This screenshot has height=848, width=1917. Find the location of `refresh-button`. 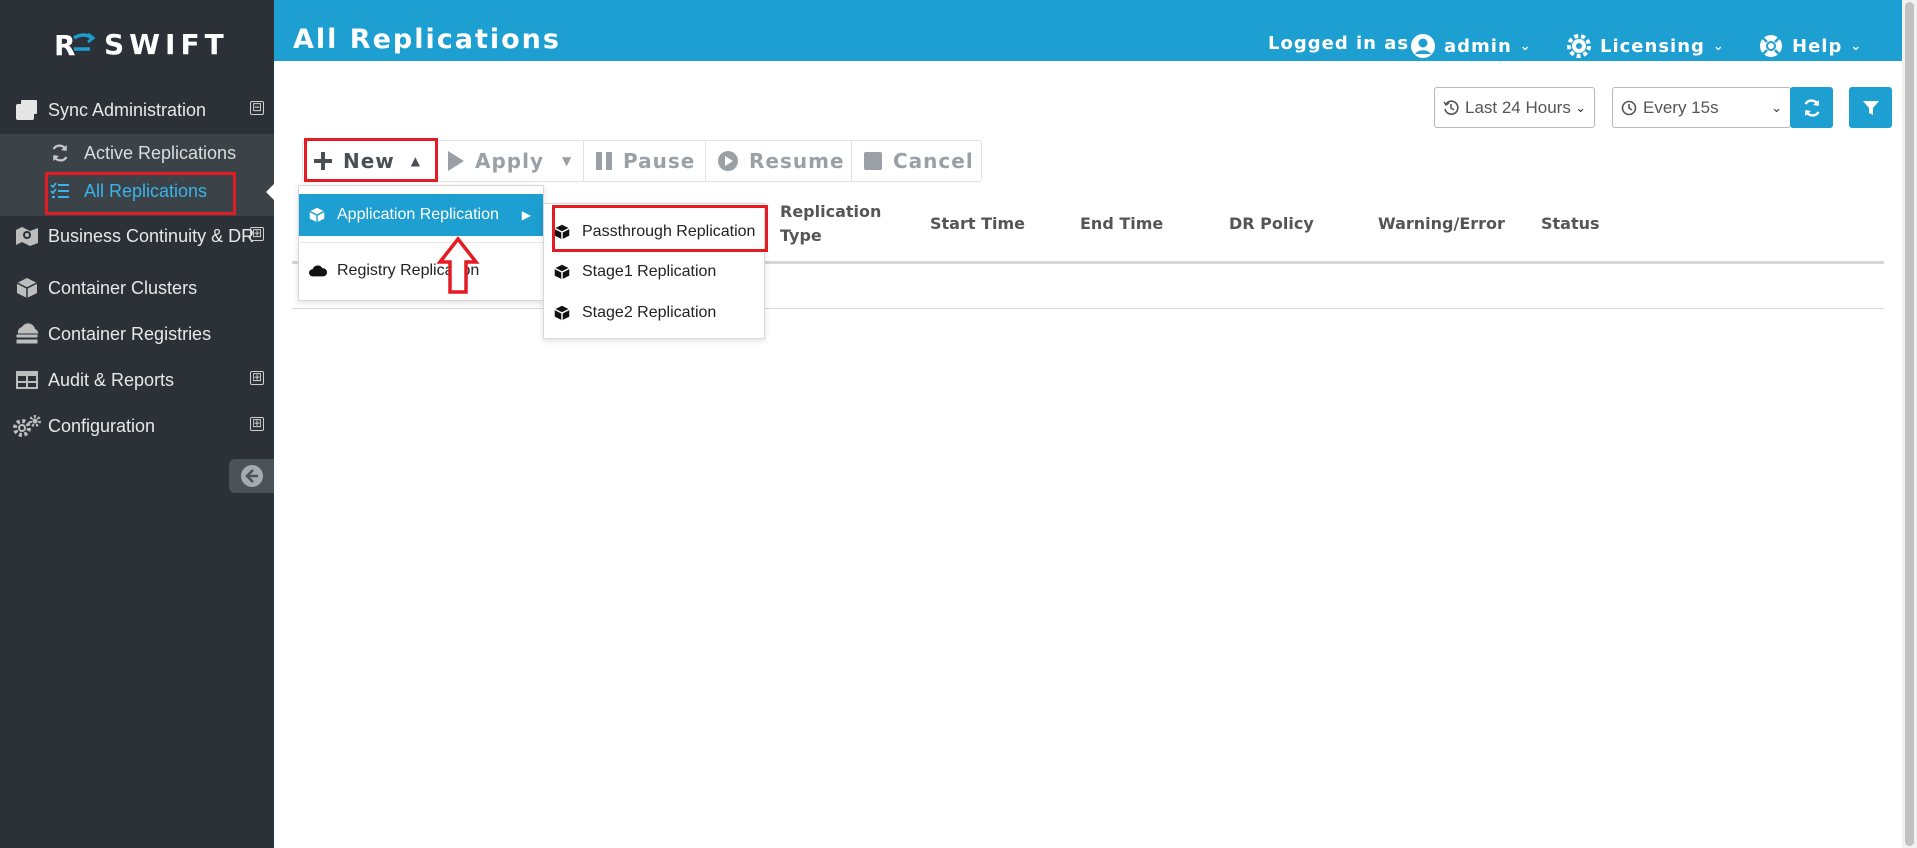

refresh-button is located at coordinates (1811, 107).